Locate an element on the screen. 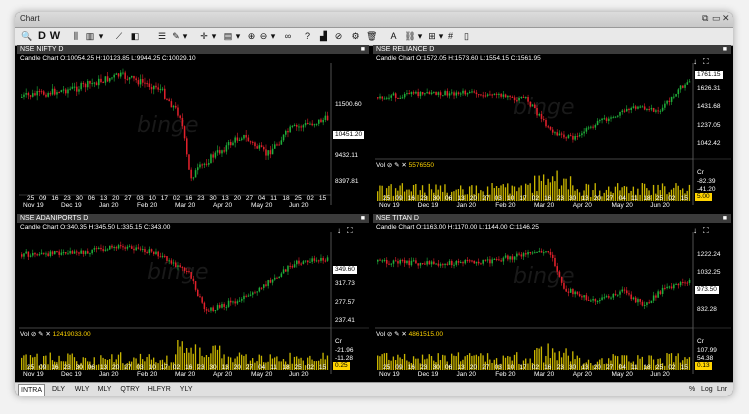 This screenshot has width=749, height=414. restore-icon: ⧉ is located at coordinates (705, 18).